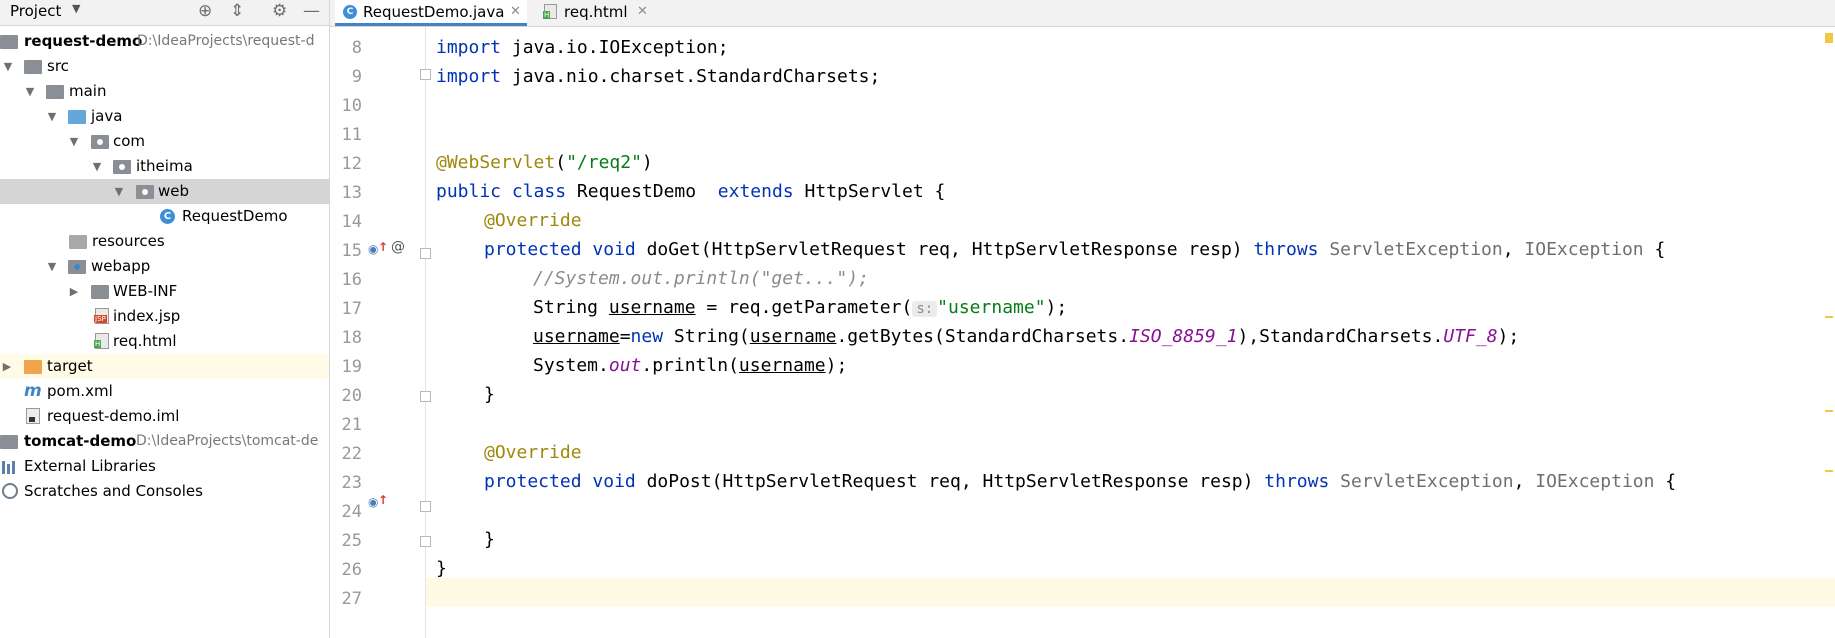 The height and width of the screenshot is (638, 1835). Describe the element at coordinates (80, 441) in the screenshot. I see `tree-item-label: tomcat-demo` at that location.